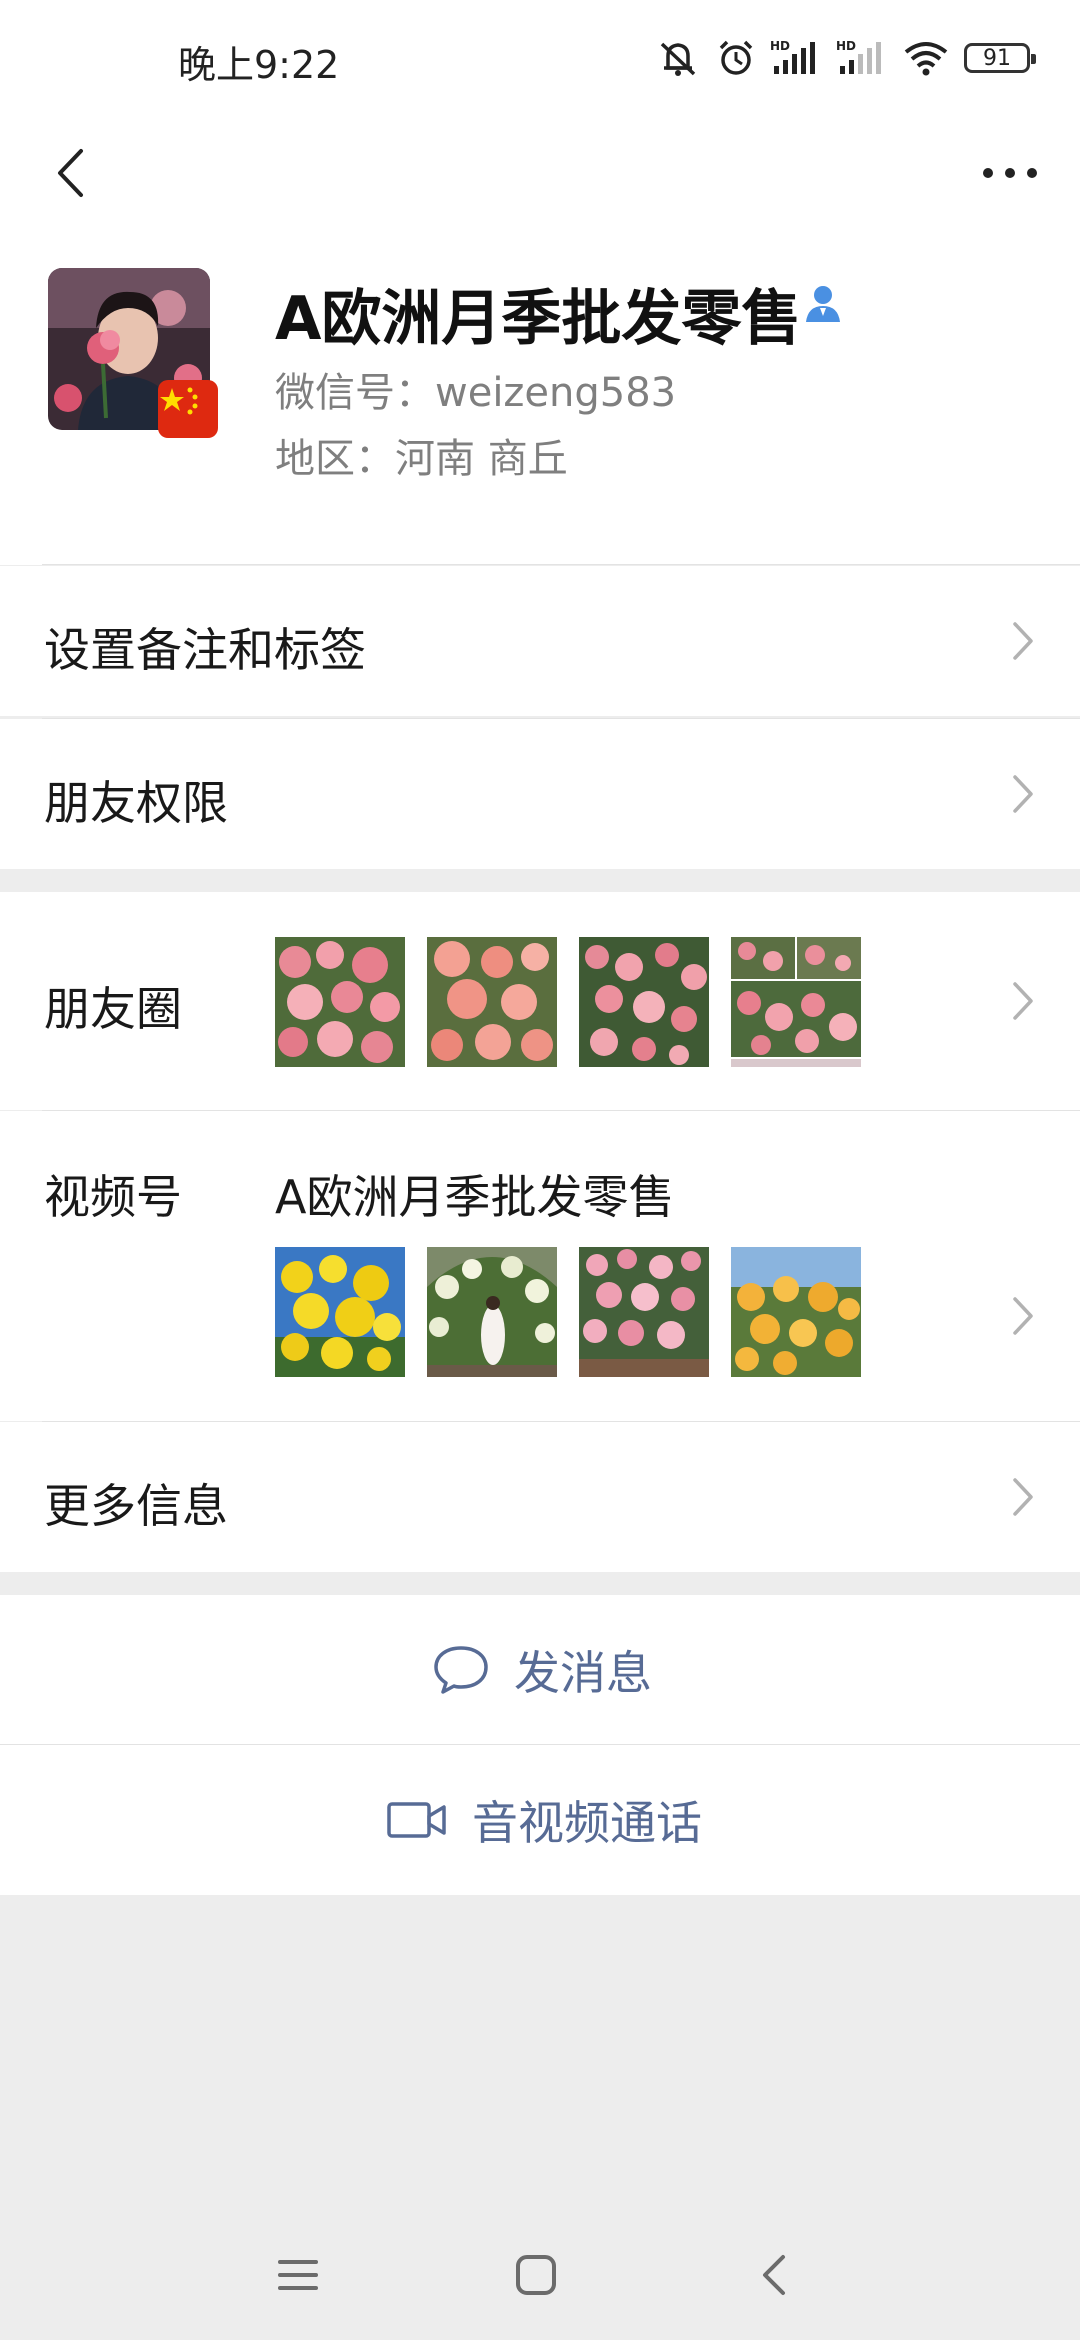 Image resolution: width=1080 pixels, height=2340 pixels. What do you see at coordinates (188, 409) in the screenshot?
I see `china-flag-icon` at bounding box center [188, 409].